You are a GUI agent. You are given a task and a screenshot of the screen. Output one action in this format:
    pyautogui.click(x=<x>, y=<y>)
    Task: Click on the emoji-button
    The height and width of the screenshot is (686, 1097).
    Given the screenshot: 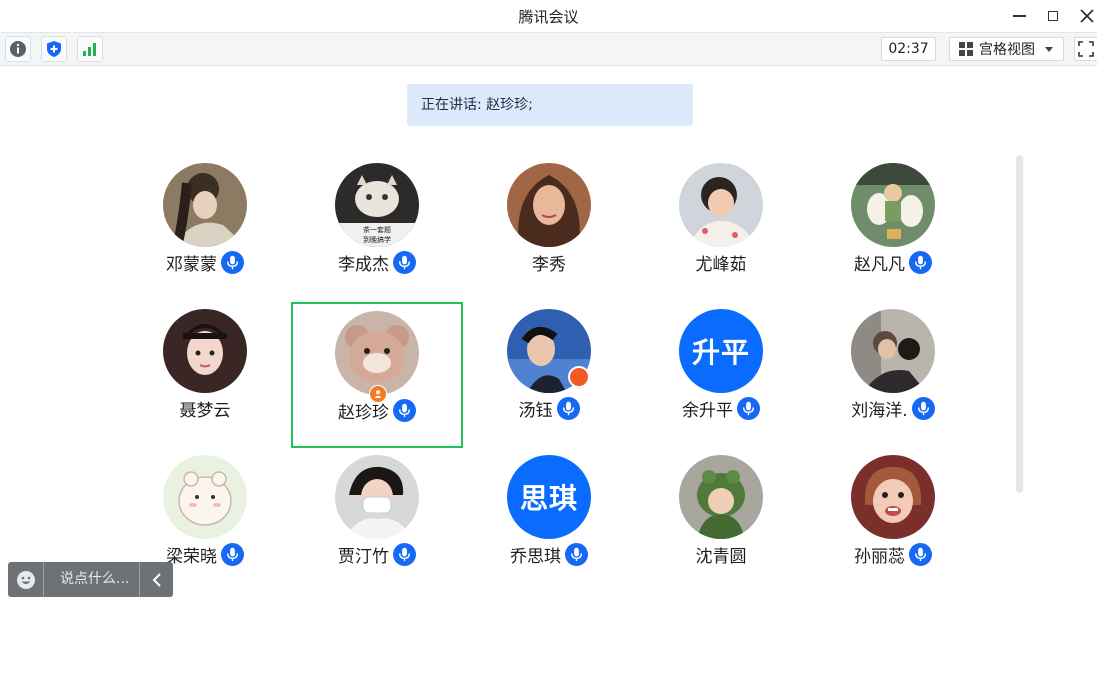 What is the action you would take?
    pyautogui.click(x=26, y=579)
    